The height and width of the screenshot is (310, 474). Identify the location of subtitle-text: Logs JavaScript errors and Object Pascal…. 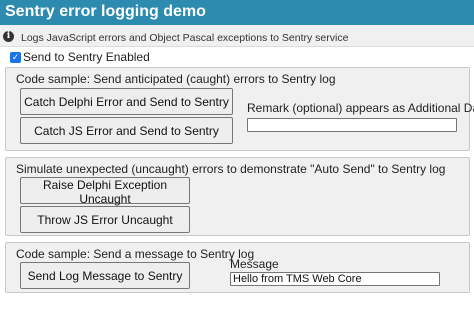
(185, 38).